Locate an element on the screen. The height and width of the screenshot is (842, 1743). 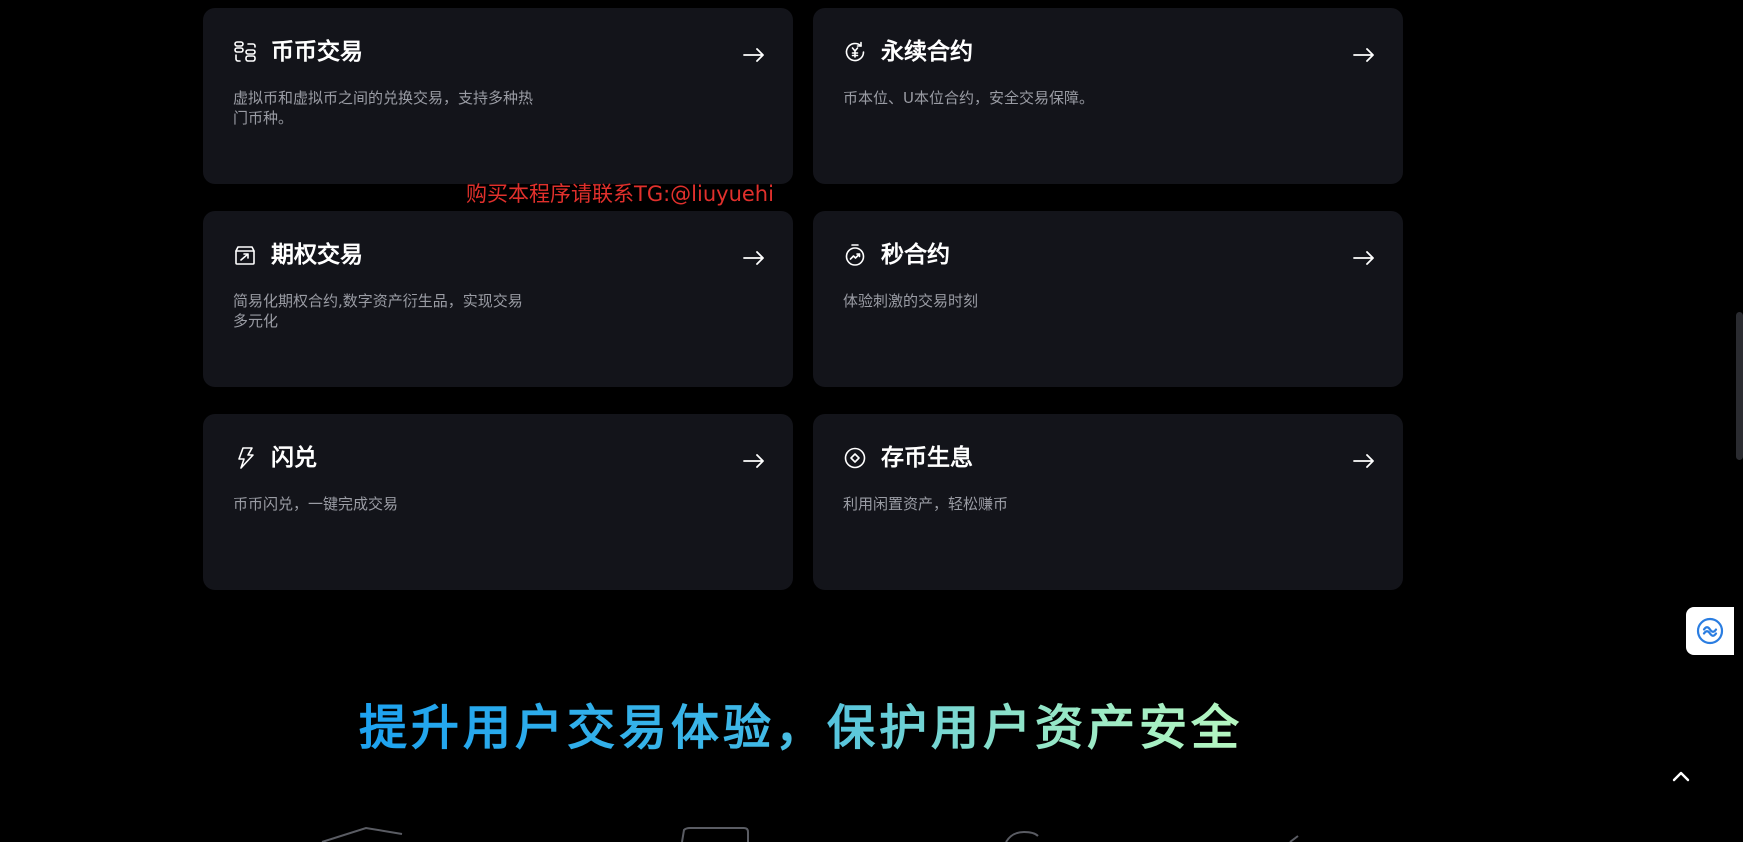
scrollbar-thumb is located at coordinates (1739, 386).